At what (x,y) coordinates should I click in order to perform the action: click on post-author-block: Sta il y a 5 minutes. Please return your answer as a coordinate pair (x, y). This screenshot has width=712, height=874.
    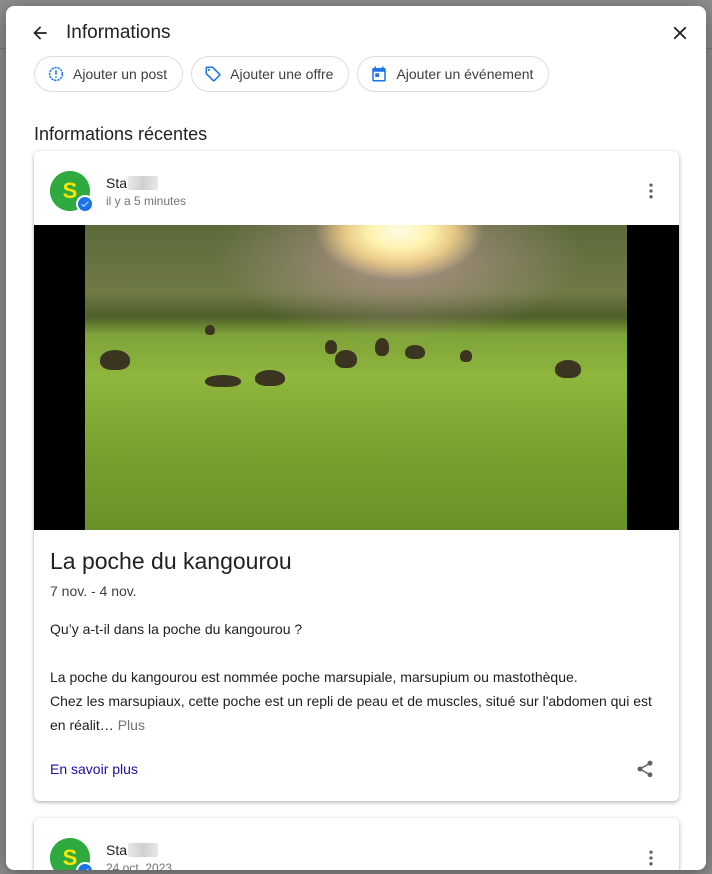
    Looking at the image, I should click on (372, 191).